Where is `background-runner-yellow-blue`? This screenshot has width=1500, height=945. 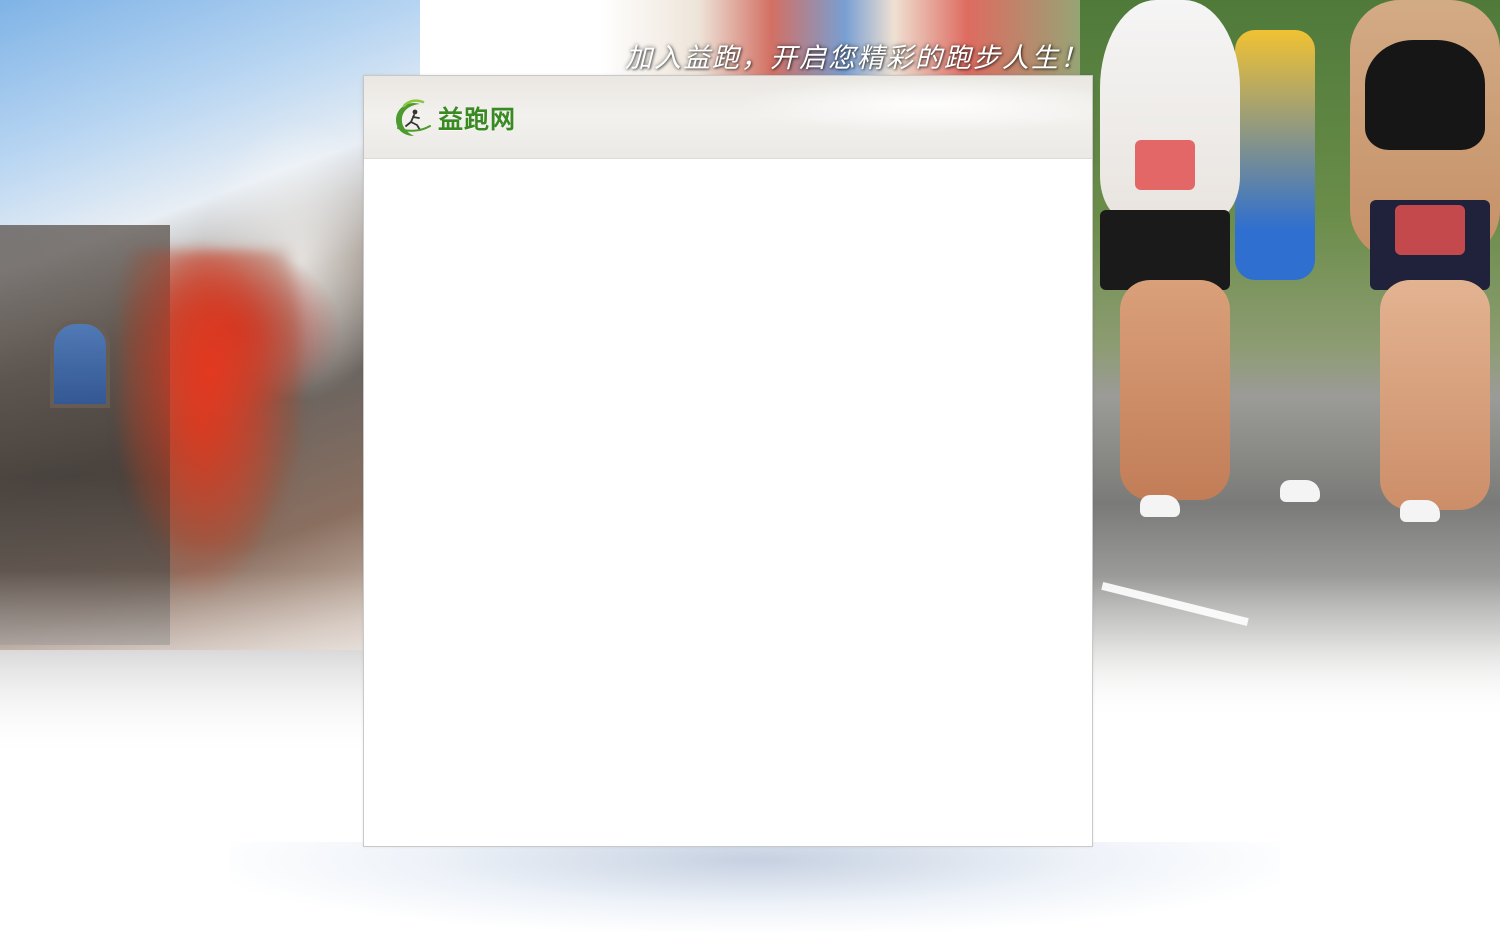
background-runner-yellow-blue is located at coordinates (1275, 155).